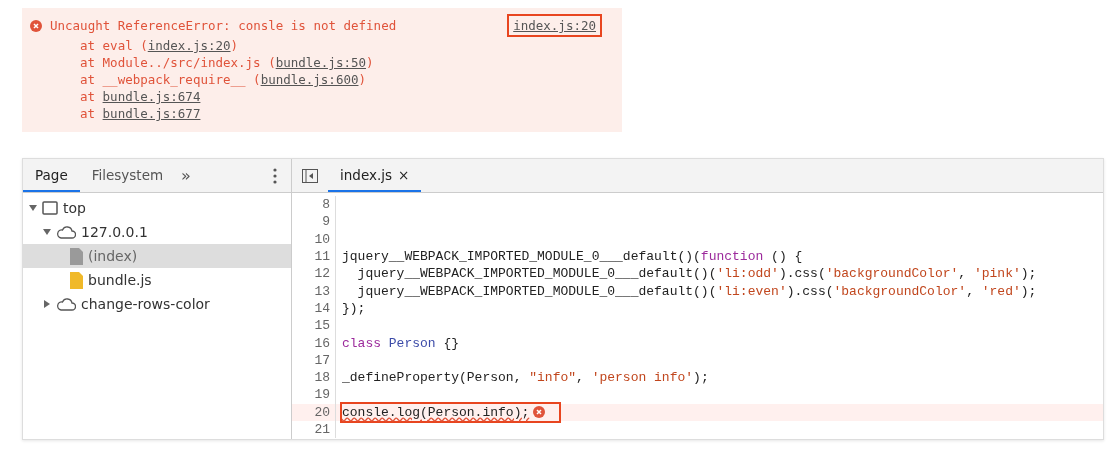 The width and height of the screenshot is (1111, 449). I want to click on more-tabs-button: », so click(186, 175).